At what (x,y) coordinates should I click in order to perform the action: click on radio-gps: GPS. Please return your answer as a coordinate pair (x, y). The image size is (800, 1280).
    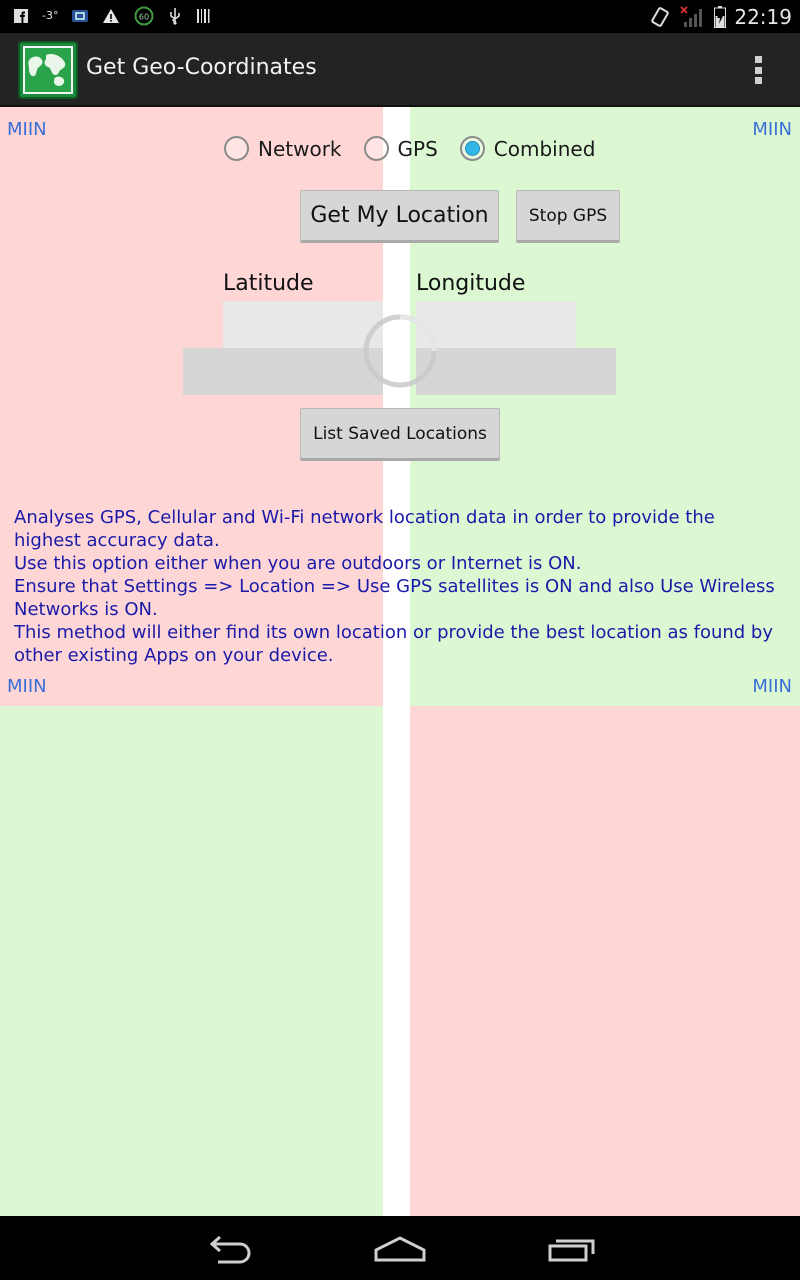
    Looking at the image, I should click on (400, 148).